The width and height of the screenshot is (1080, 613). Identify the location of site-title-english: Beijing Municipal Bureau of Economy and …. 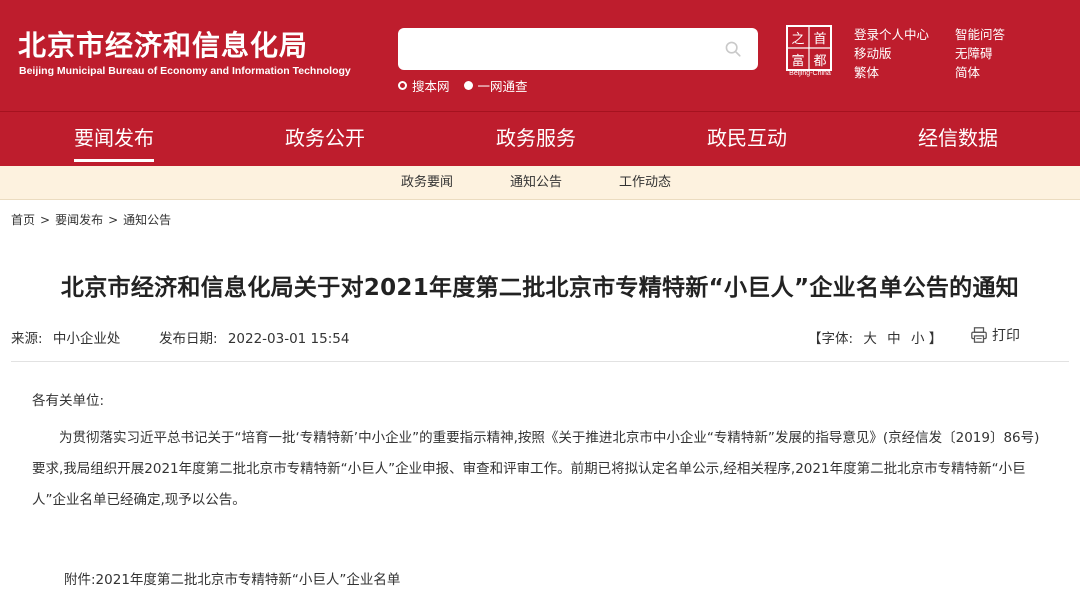
(185, 71).